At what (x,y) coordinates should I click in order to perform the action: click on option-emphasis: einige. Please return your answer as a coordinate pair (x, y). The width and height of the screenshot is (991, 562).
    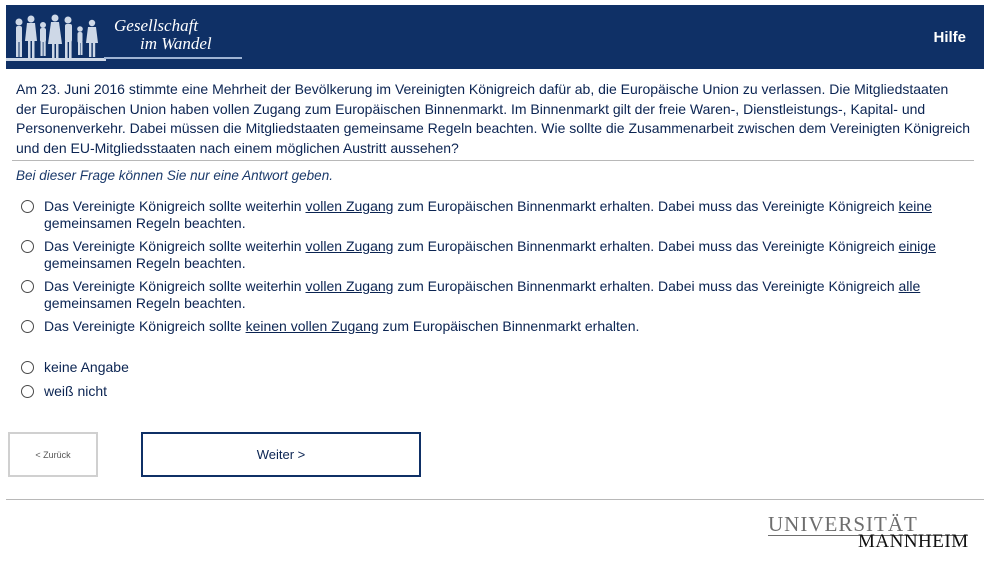
    Looking at the image, I should click on (917, 246).